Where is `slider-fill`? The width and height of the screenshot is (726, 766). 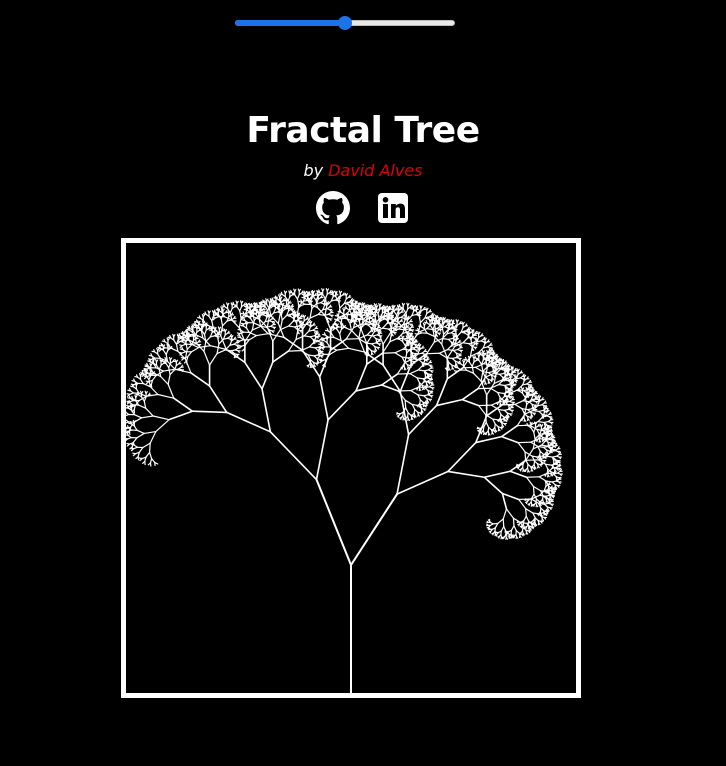 slider-fill is located at coordinates (290, 23).